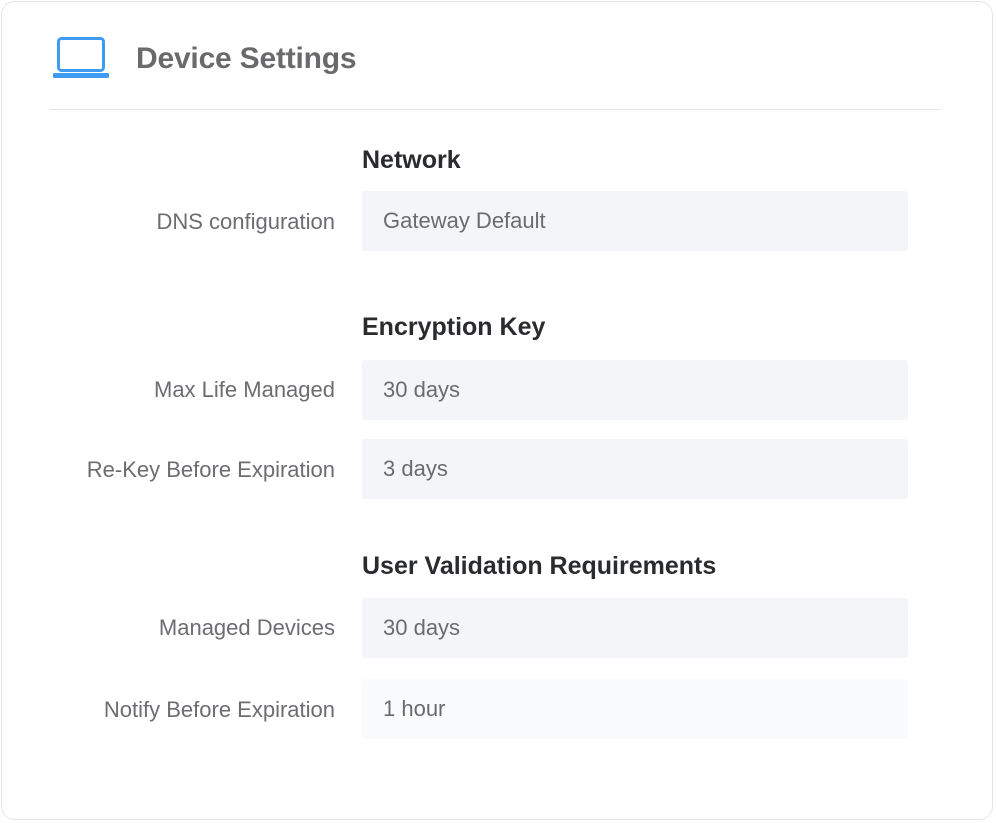 This screenshot has height=823, width=996. I want to click on managed-devices-field: 30 days, so click(635, 628).